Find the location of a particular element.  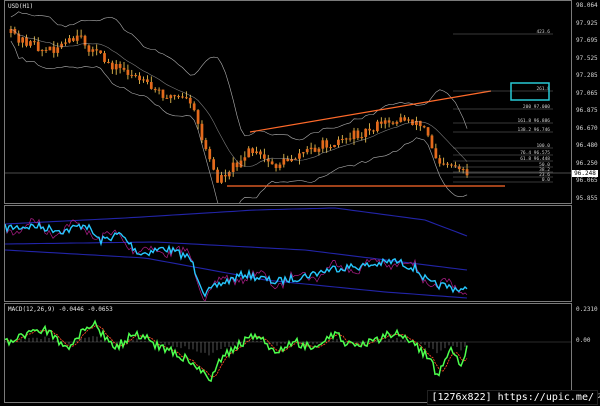

macd-scale: 0.23100.00-0.2962 is located at coordinates (586, 353).